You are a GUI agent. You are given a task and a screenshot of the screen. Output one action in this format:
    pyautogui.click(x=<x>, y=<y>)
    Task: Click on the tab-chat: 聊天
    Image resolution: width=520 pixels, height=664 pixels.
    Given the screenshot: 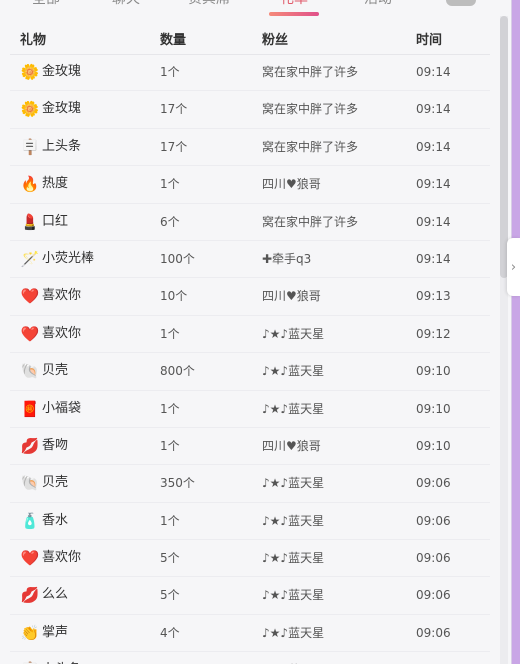 What is the action you would take?
    pyautogui.click(x=126, y=4)
    